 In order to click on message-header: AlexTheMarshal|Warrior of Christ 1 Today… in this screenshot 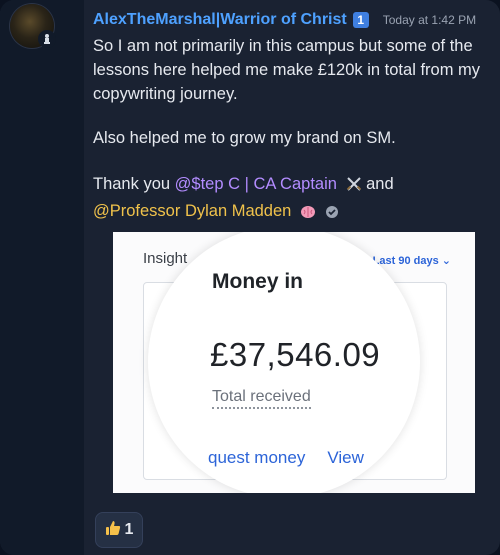, I will do `click(291, 20)`.